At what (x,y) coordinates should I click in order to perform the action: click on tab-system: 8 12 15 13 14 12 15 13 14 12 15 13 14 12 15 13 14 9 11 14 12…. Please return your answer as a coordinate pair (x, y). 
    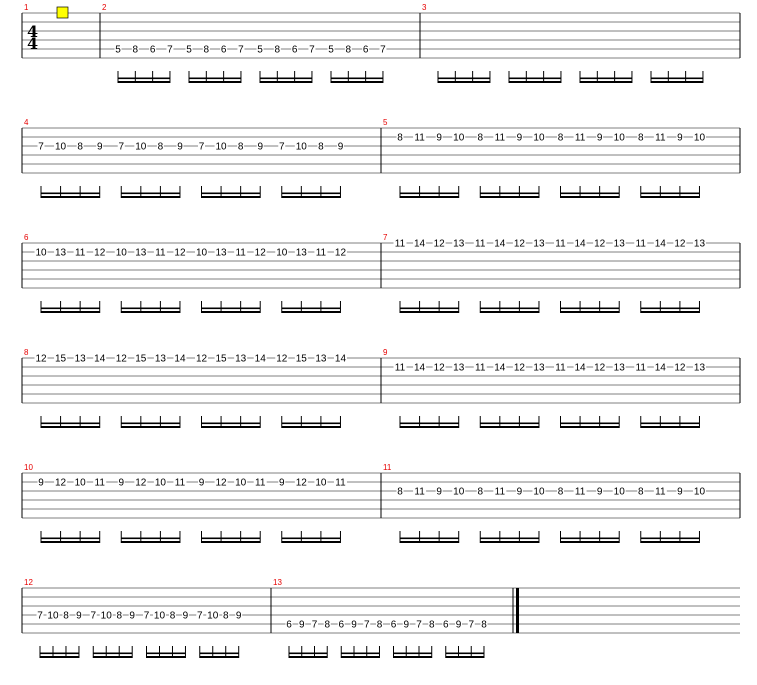
    Looking at the image, I should click on (381, 388).